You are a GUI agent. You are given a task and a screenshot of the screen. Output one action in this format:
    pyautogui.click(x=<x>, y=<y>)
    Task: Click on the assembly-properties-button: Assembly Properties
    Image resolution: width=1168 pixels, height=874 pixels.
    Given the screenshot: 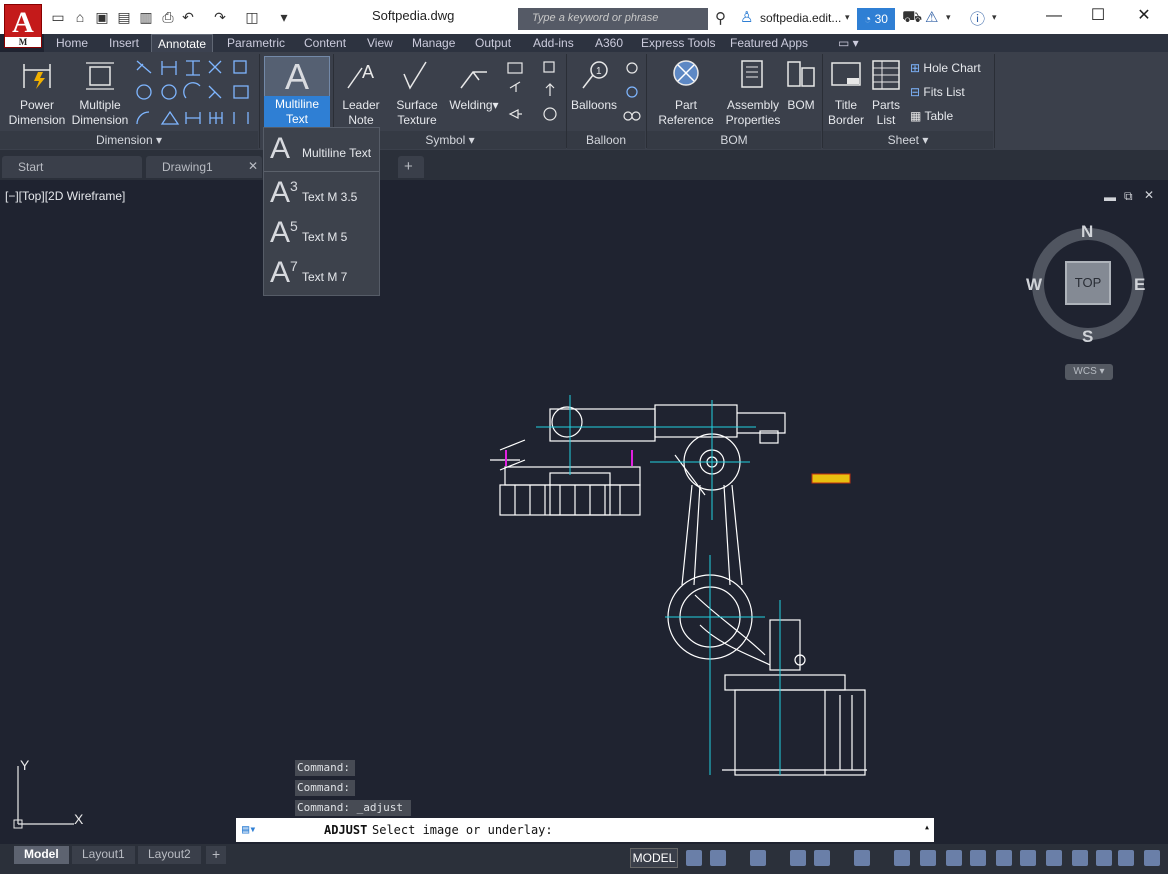 What is the action you would take?
    pyautogui.click(x=753, y=93)
    